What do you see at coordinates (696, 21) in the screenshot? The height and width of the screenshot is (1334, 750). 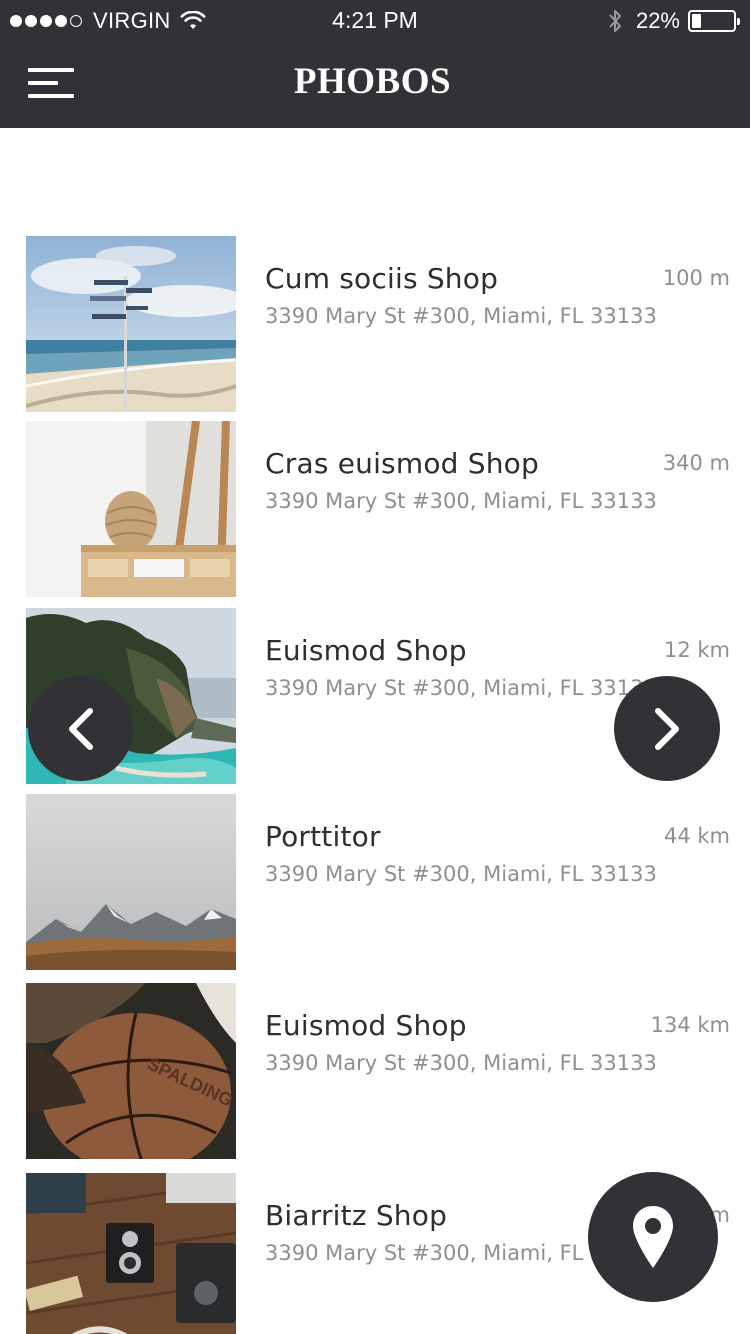 I see `battery-fill` at bounding box center [696, 21].